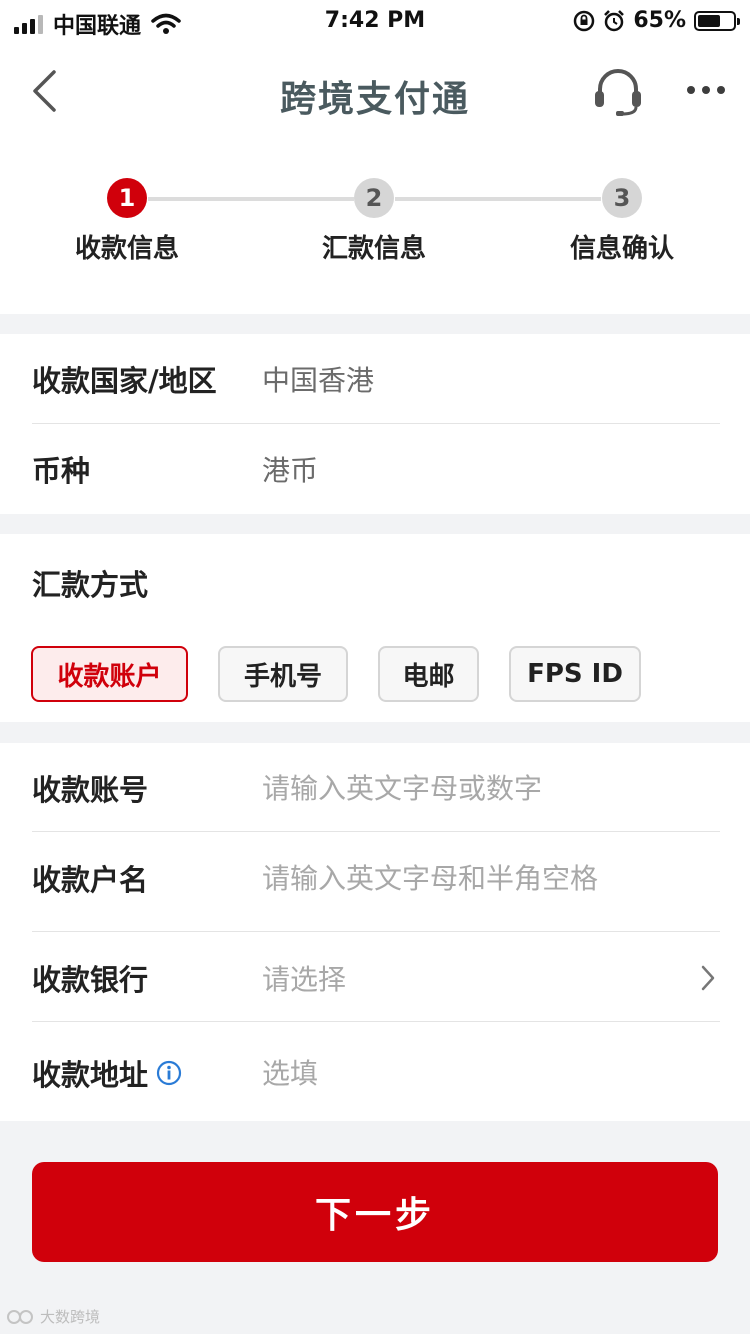 The image size is (750, 1334). I want to click on step-number: 1, so click(127, 198).